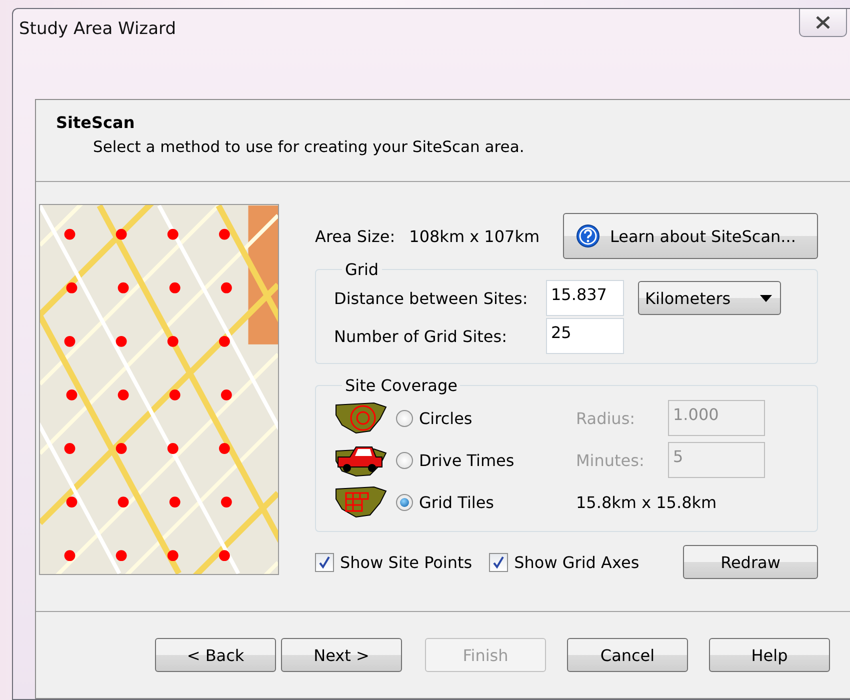  What do you see at coordinates (215, 655) in the screenshot?
I see `wizard-button: < Back` at bounding box center [215, 655].